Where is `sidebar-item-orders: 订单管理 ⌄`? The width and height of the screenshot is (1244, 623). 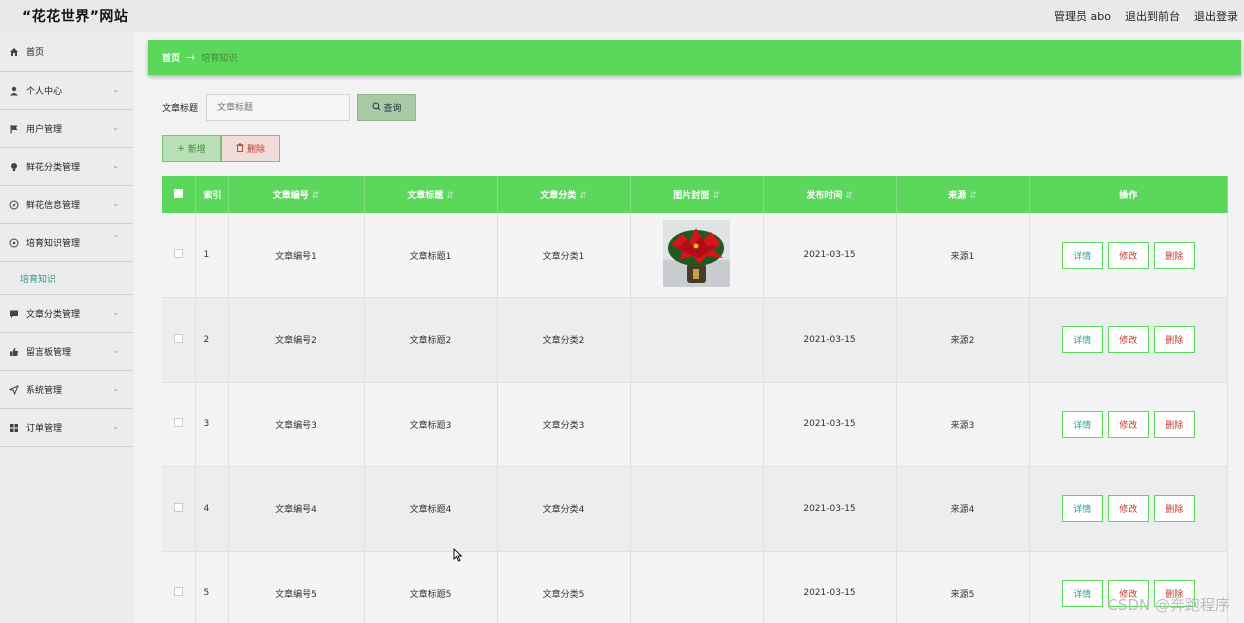 sidebar-item-orders: 订单管理 ⌄ is located at coordinates (66, 428).